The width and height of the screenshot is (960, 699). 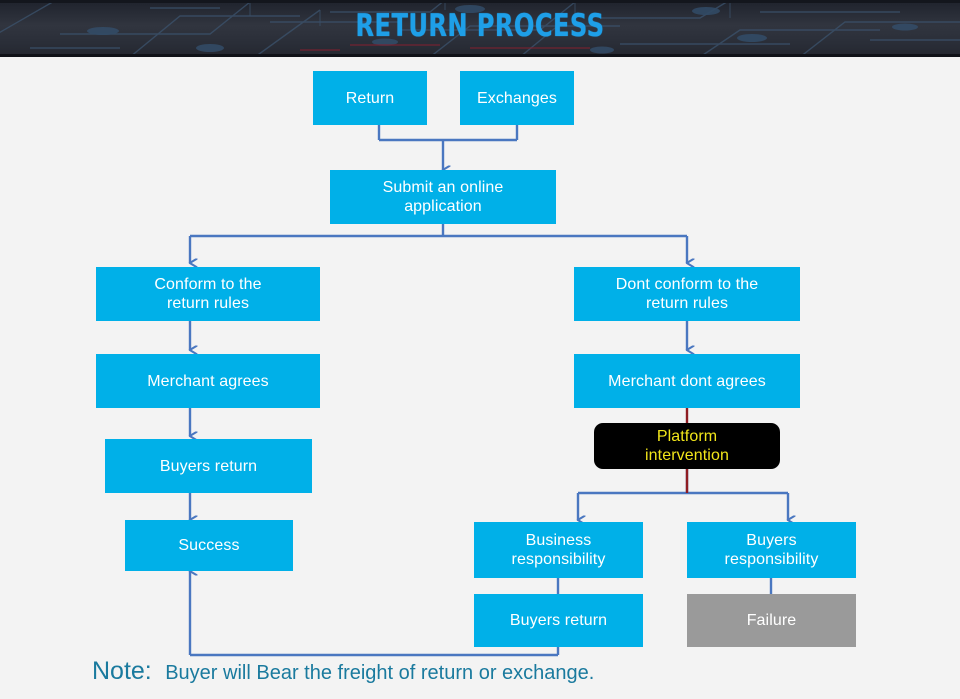 I want to click on node-merchant-dont-agrees: Merchant dont agrees, so click(x=687, y=381).